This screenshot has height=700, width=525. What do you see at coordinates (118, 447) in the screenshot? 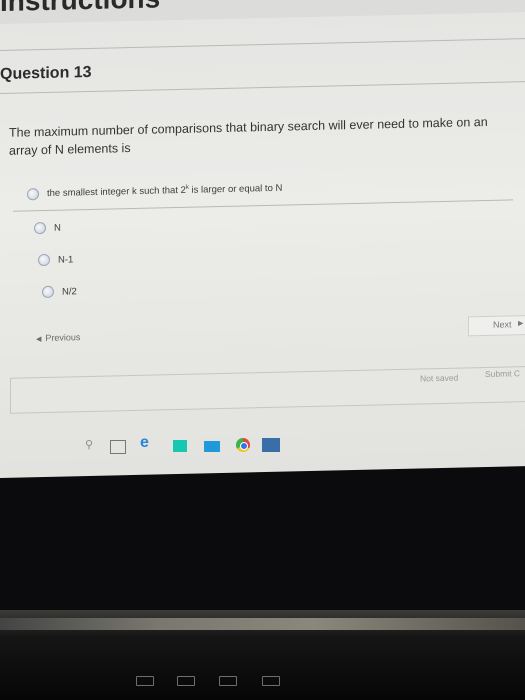
I see `task-view-icon` at bounding box center [118, 447].